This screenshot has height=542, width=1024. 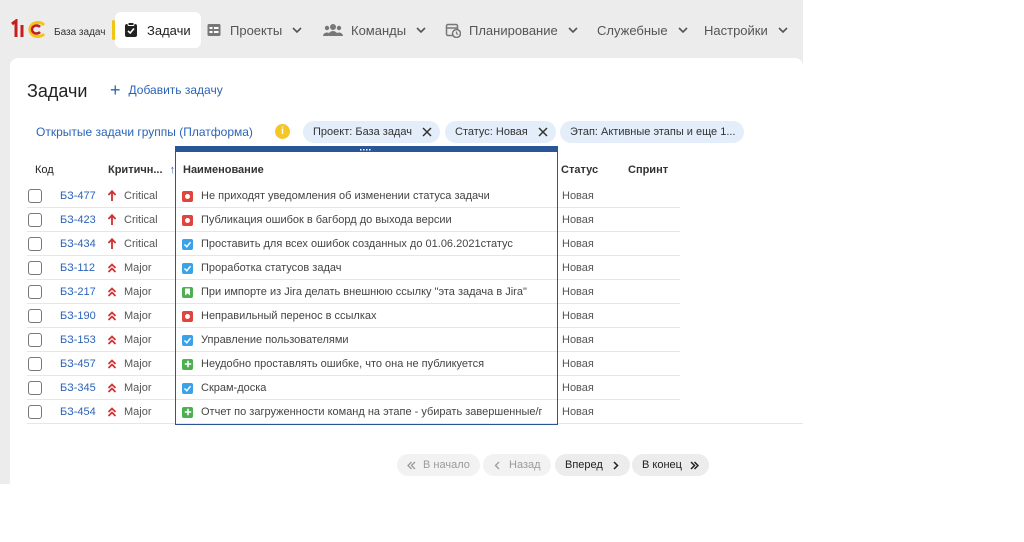 What do you see at coordinates (78, 364) in the screenshot?
I see `task-code-link: БЗ-457` at bounding box center [78, 364].